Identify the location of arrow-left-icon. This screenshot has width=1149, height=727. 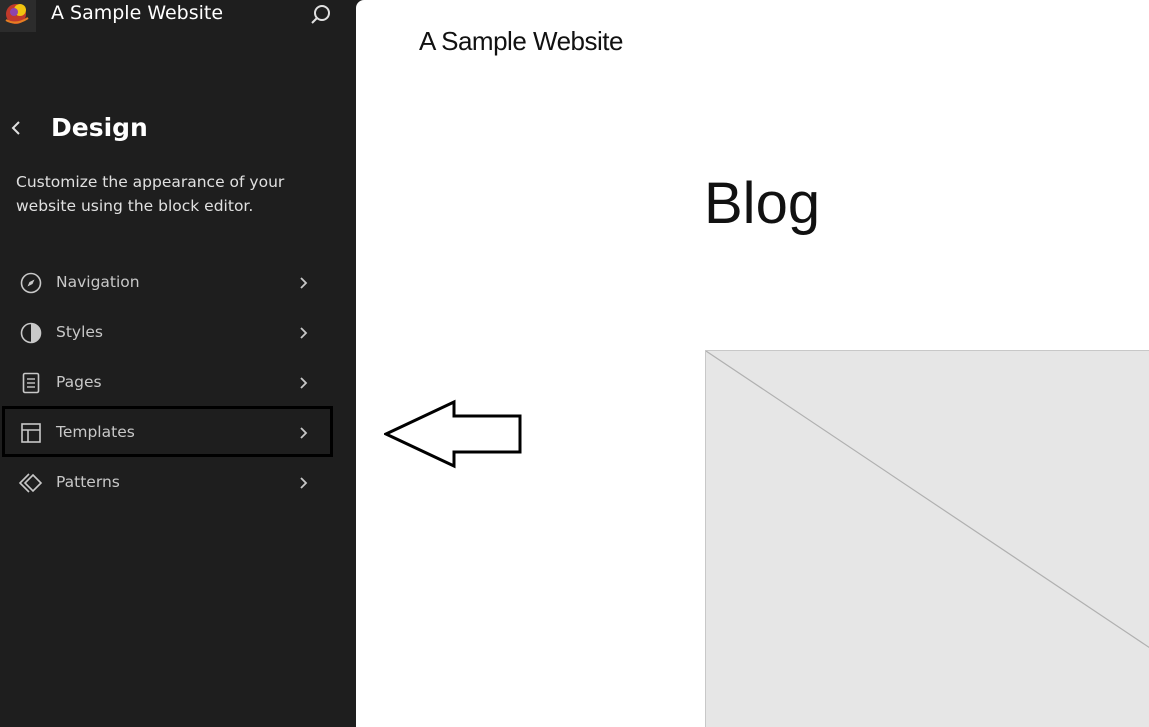
(453, 434).